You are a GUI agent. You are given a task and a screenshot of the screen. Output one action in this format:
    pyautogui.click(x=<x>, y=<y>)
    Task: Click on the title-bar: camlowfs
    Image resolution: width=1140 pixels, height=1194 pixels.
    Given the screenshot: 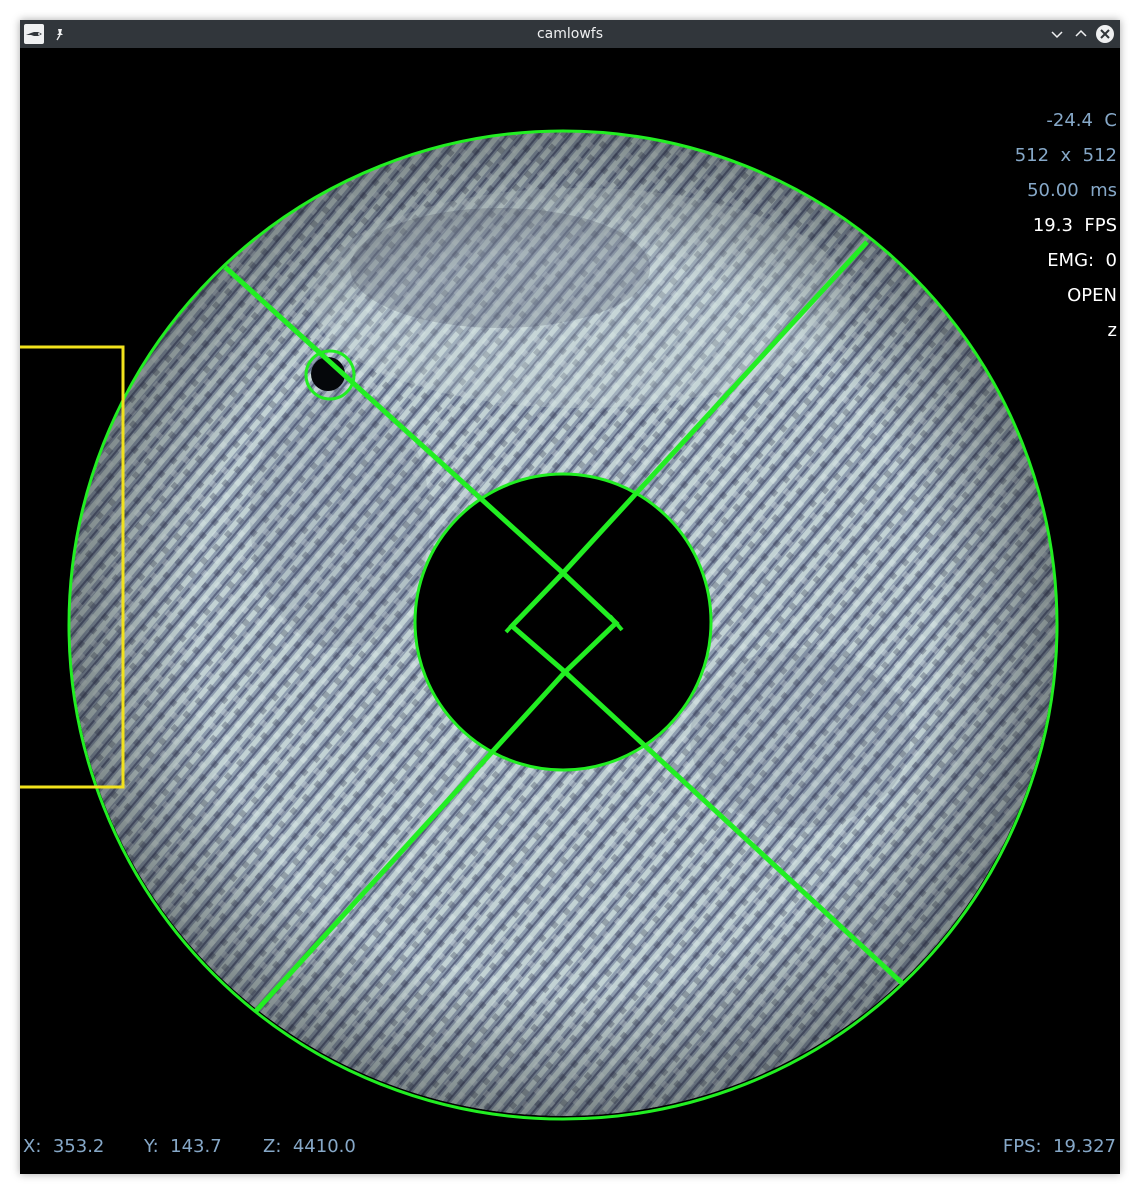 What is the action you would take?
    pyautogui.click(x=570, y=34)
    